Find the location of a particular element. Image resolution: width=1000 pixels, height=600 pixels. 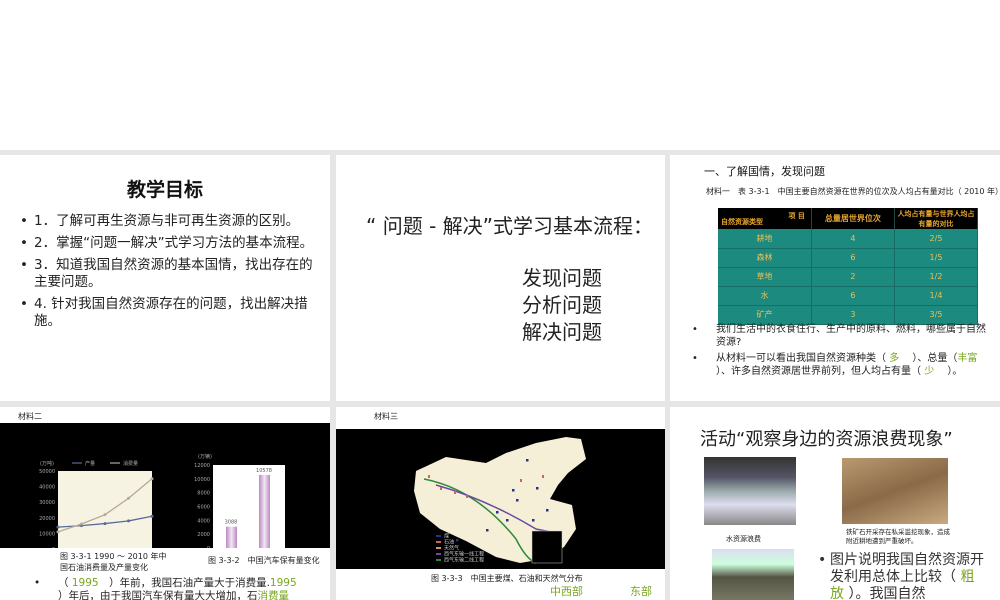

table-cell: 草地 is located at coordinates (765, 277).